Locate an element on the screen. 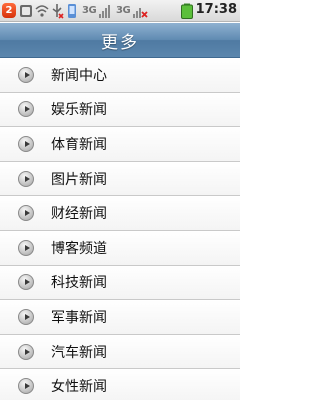 The width and height of the screenshot is (320, 400). list-item-military-news: 军事新闻 is located at coordinates (120, 317).